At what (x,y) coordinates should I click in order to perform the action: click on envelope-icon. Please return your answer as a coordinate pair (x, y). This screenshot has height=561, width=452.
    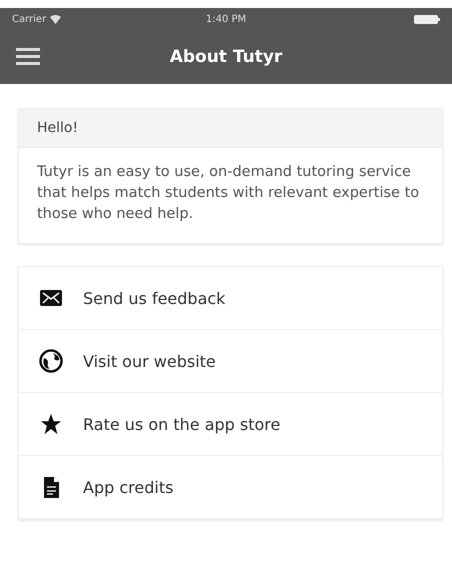
    Looking at the image, I should click on (51, 298).